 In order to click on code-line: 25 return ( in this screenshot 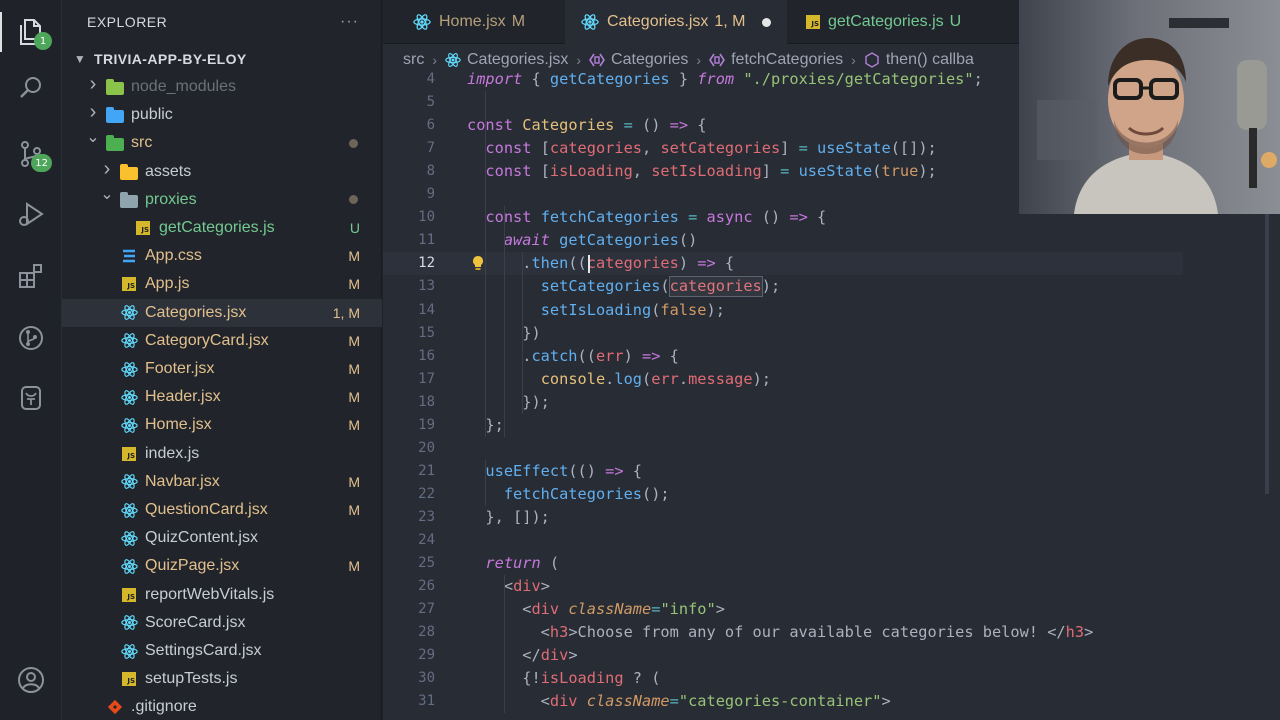, I will do `click(831, 563)`.